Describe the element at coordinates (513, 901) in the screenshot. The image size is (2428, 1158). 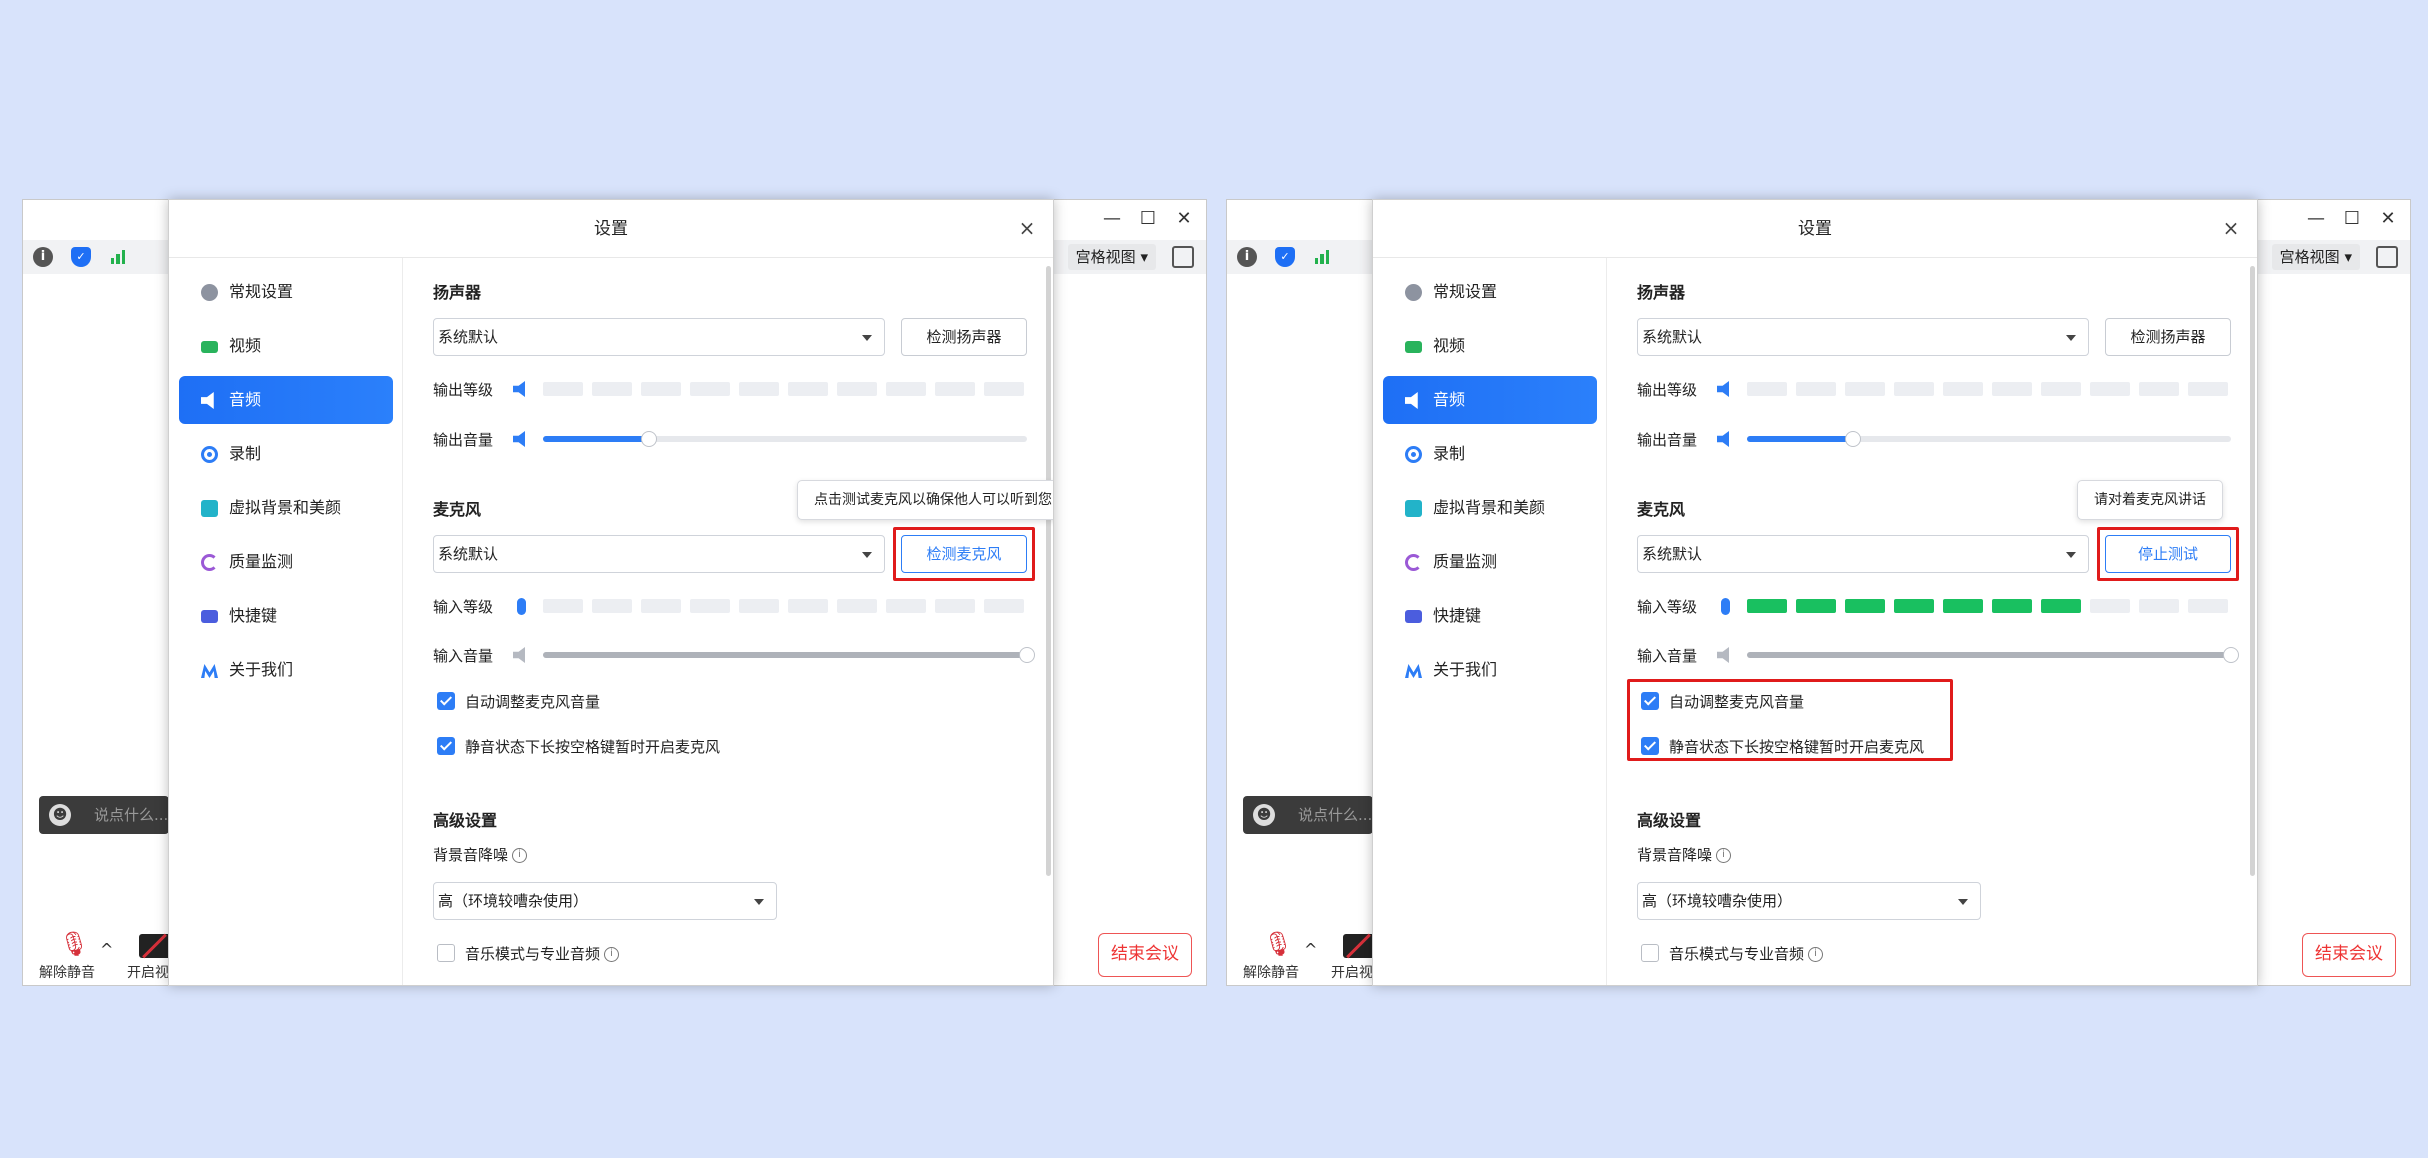
I see `noise-level-value: 高（环境较嘈杂使用）` at that location.